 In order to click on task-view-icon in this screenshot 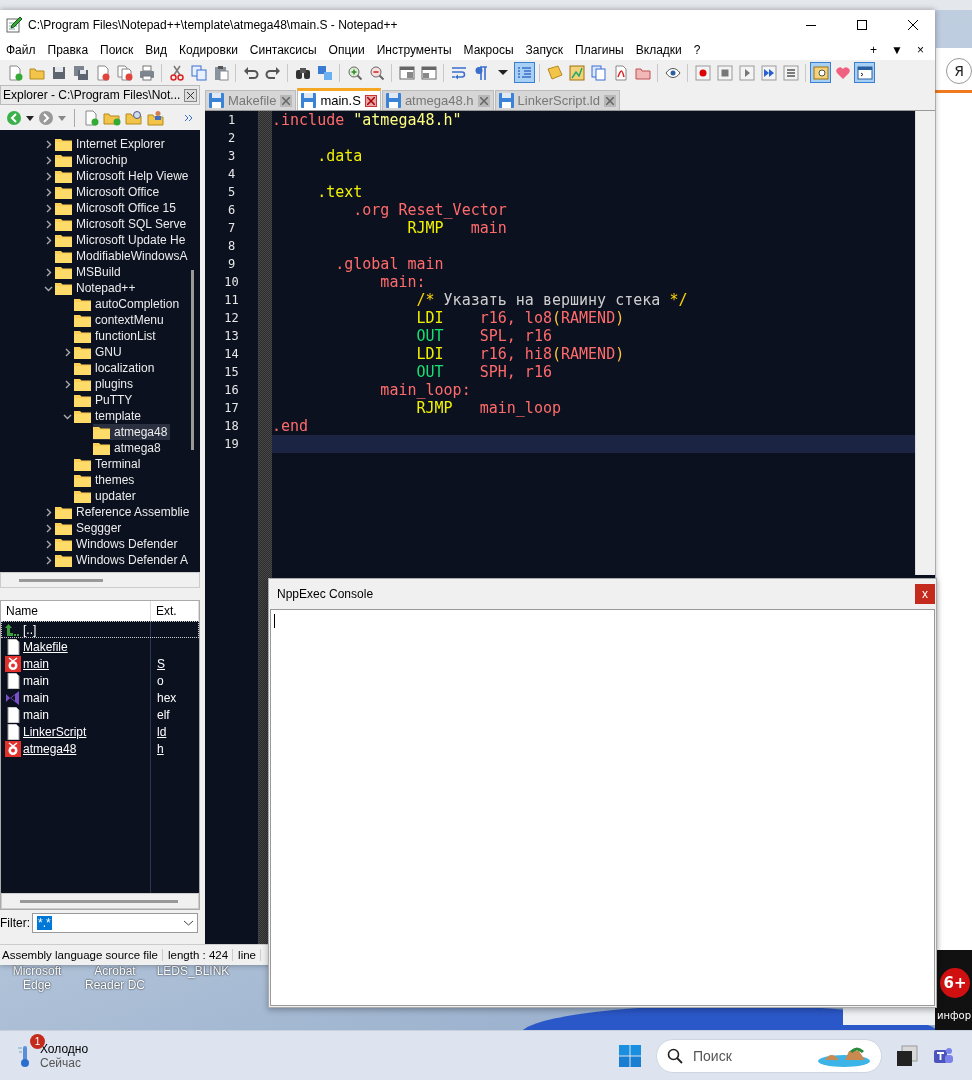, I will do `click(907, 1055)`.